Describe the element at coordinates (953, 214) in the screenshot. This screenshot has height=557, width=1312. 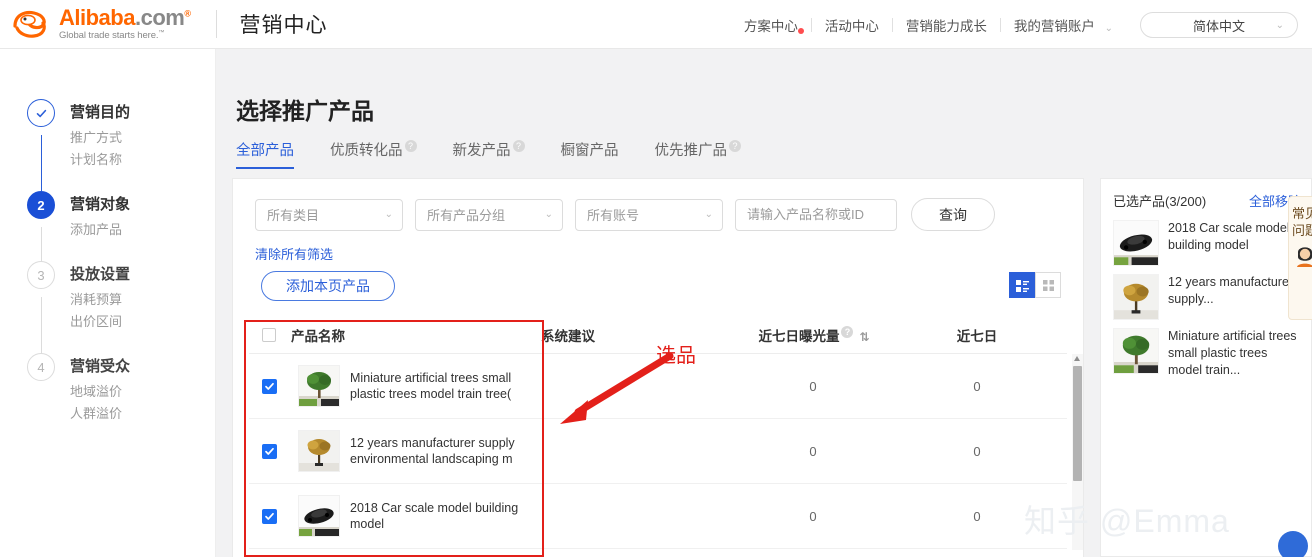
I see `search-button: 查询` at that location.